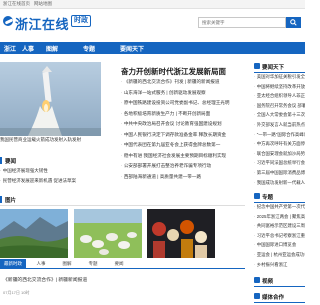  Describe the element at coordinates (43, 4) in the screenshot. I see `sitemap-link: 网站地图` at that location.